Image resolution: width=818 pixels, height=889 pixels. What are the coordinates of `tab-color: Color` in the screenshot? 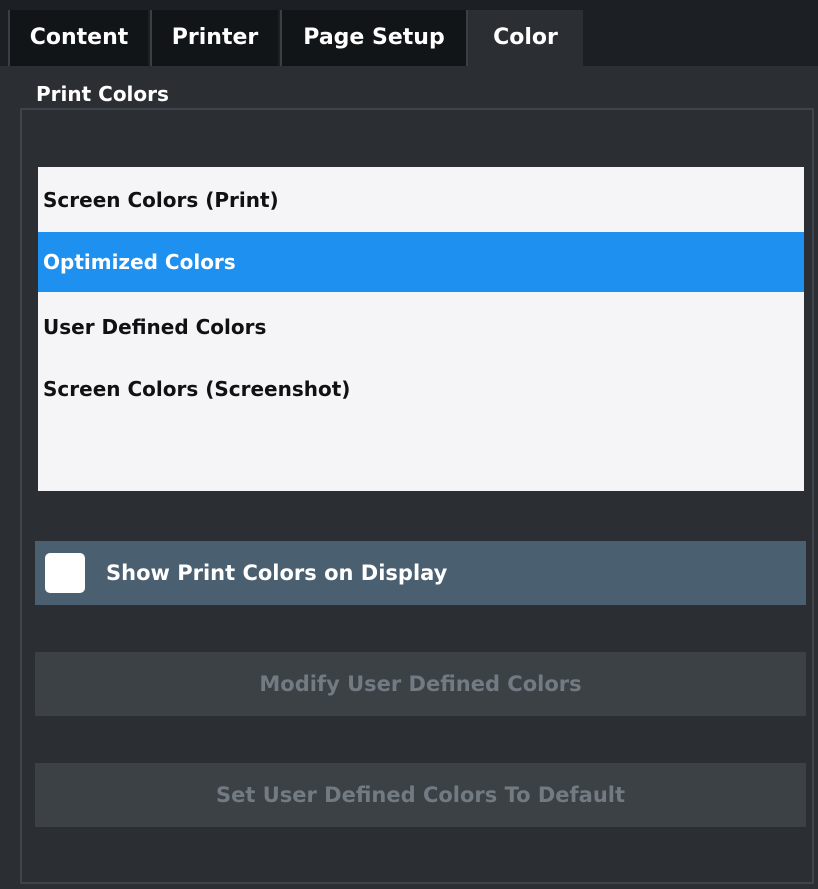 It's located at (524, 38).